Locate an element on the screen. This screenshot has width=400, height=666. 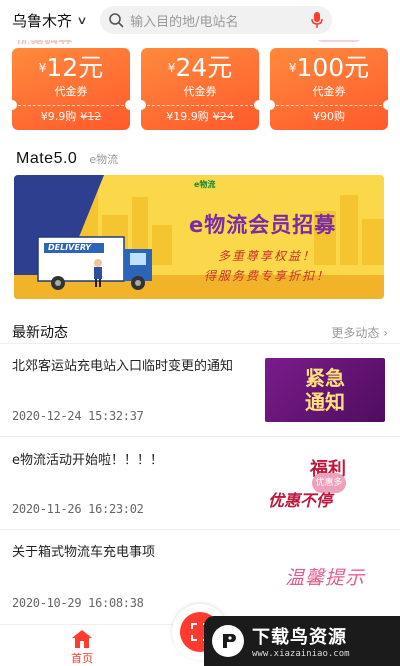
coupon-card: ¥24元 代金券 ¥19.9购 ¥24 is located at coordinates (200, 89).